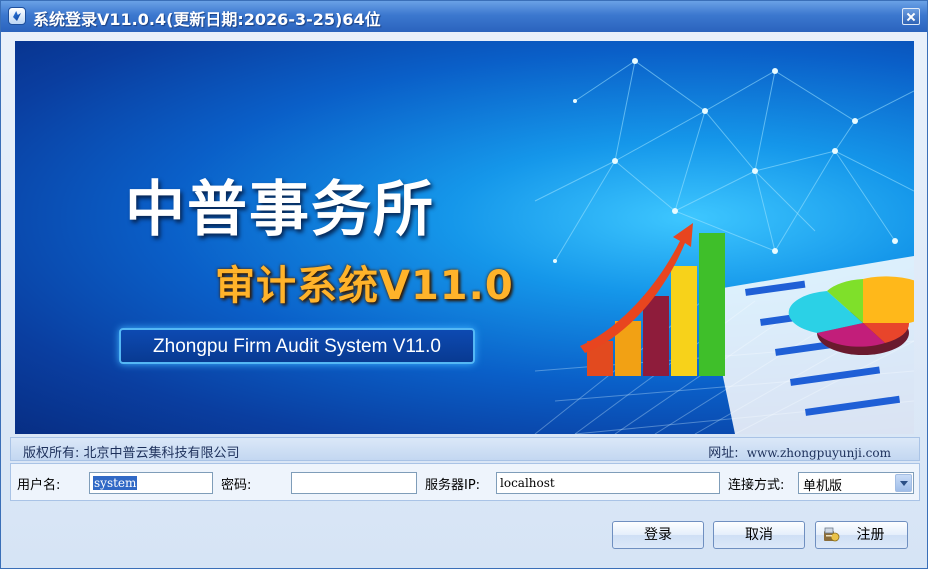 The image size is (928, 569). I want to click on brand-subtitle: 审计系统V11.0, so click(364, 286).